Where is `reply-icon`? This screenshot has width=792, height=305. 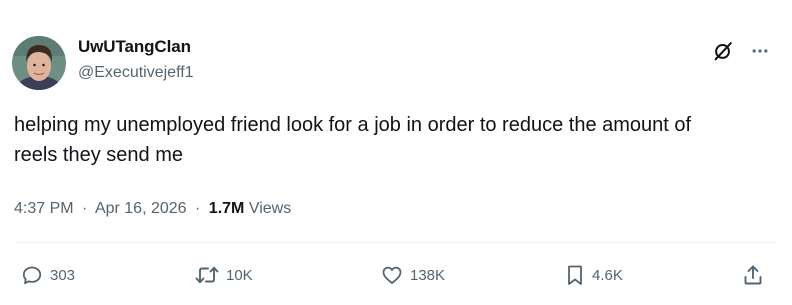 reply-icon is located at coordinates (32, 275).